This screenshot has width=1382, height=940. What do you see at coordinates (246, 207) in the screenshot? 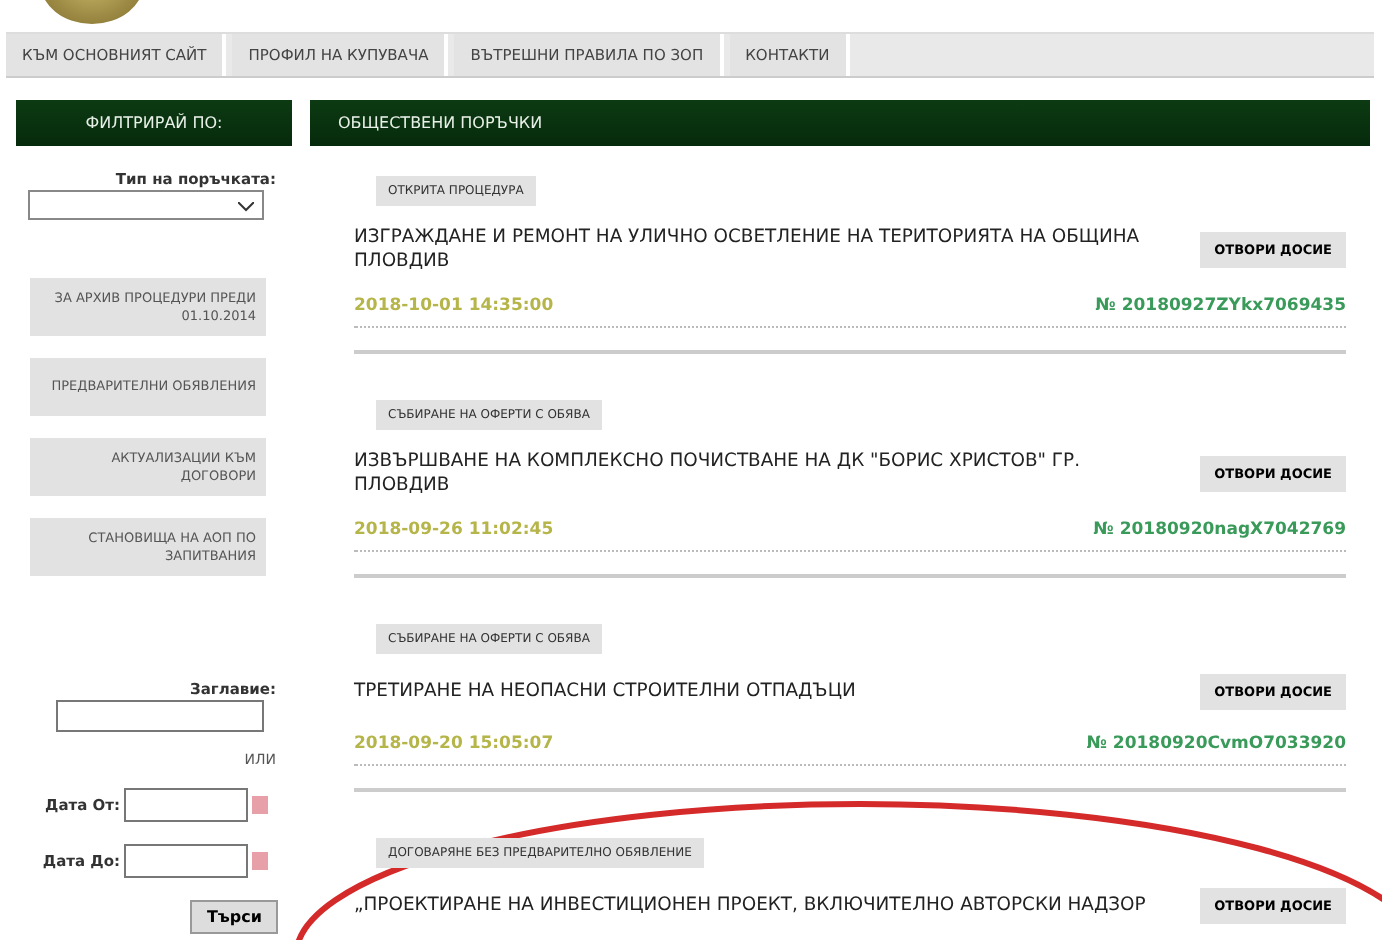
I see `chevron-down-icon` at bounding box center [246, 207].